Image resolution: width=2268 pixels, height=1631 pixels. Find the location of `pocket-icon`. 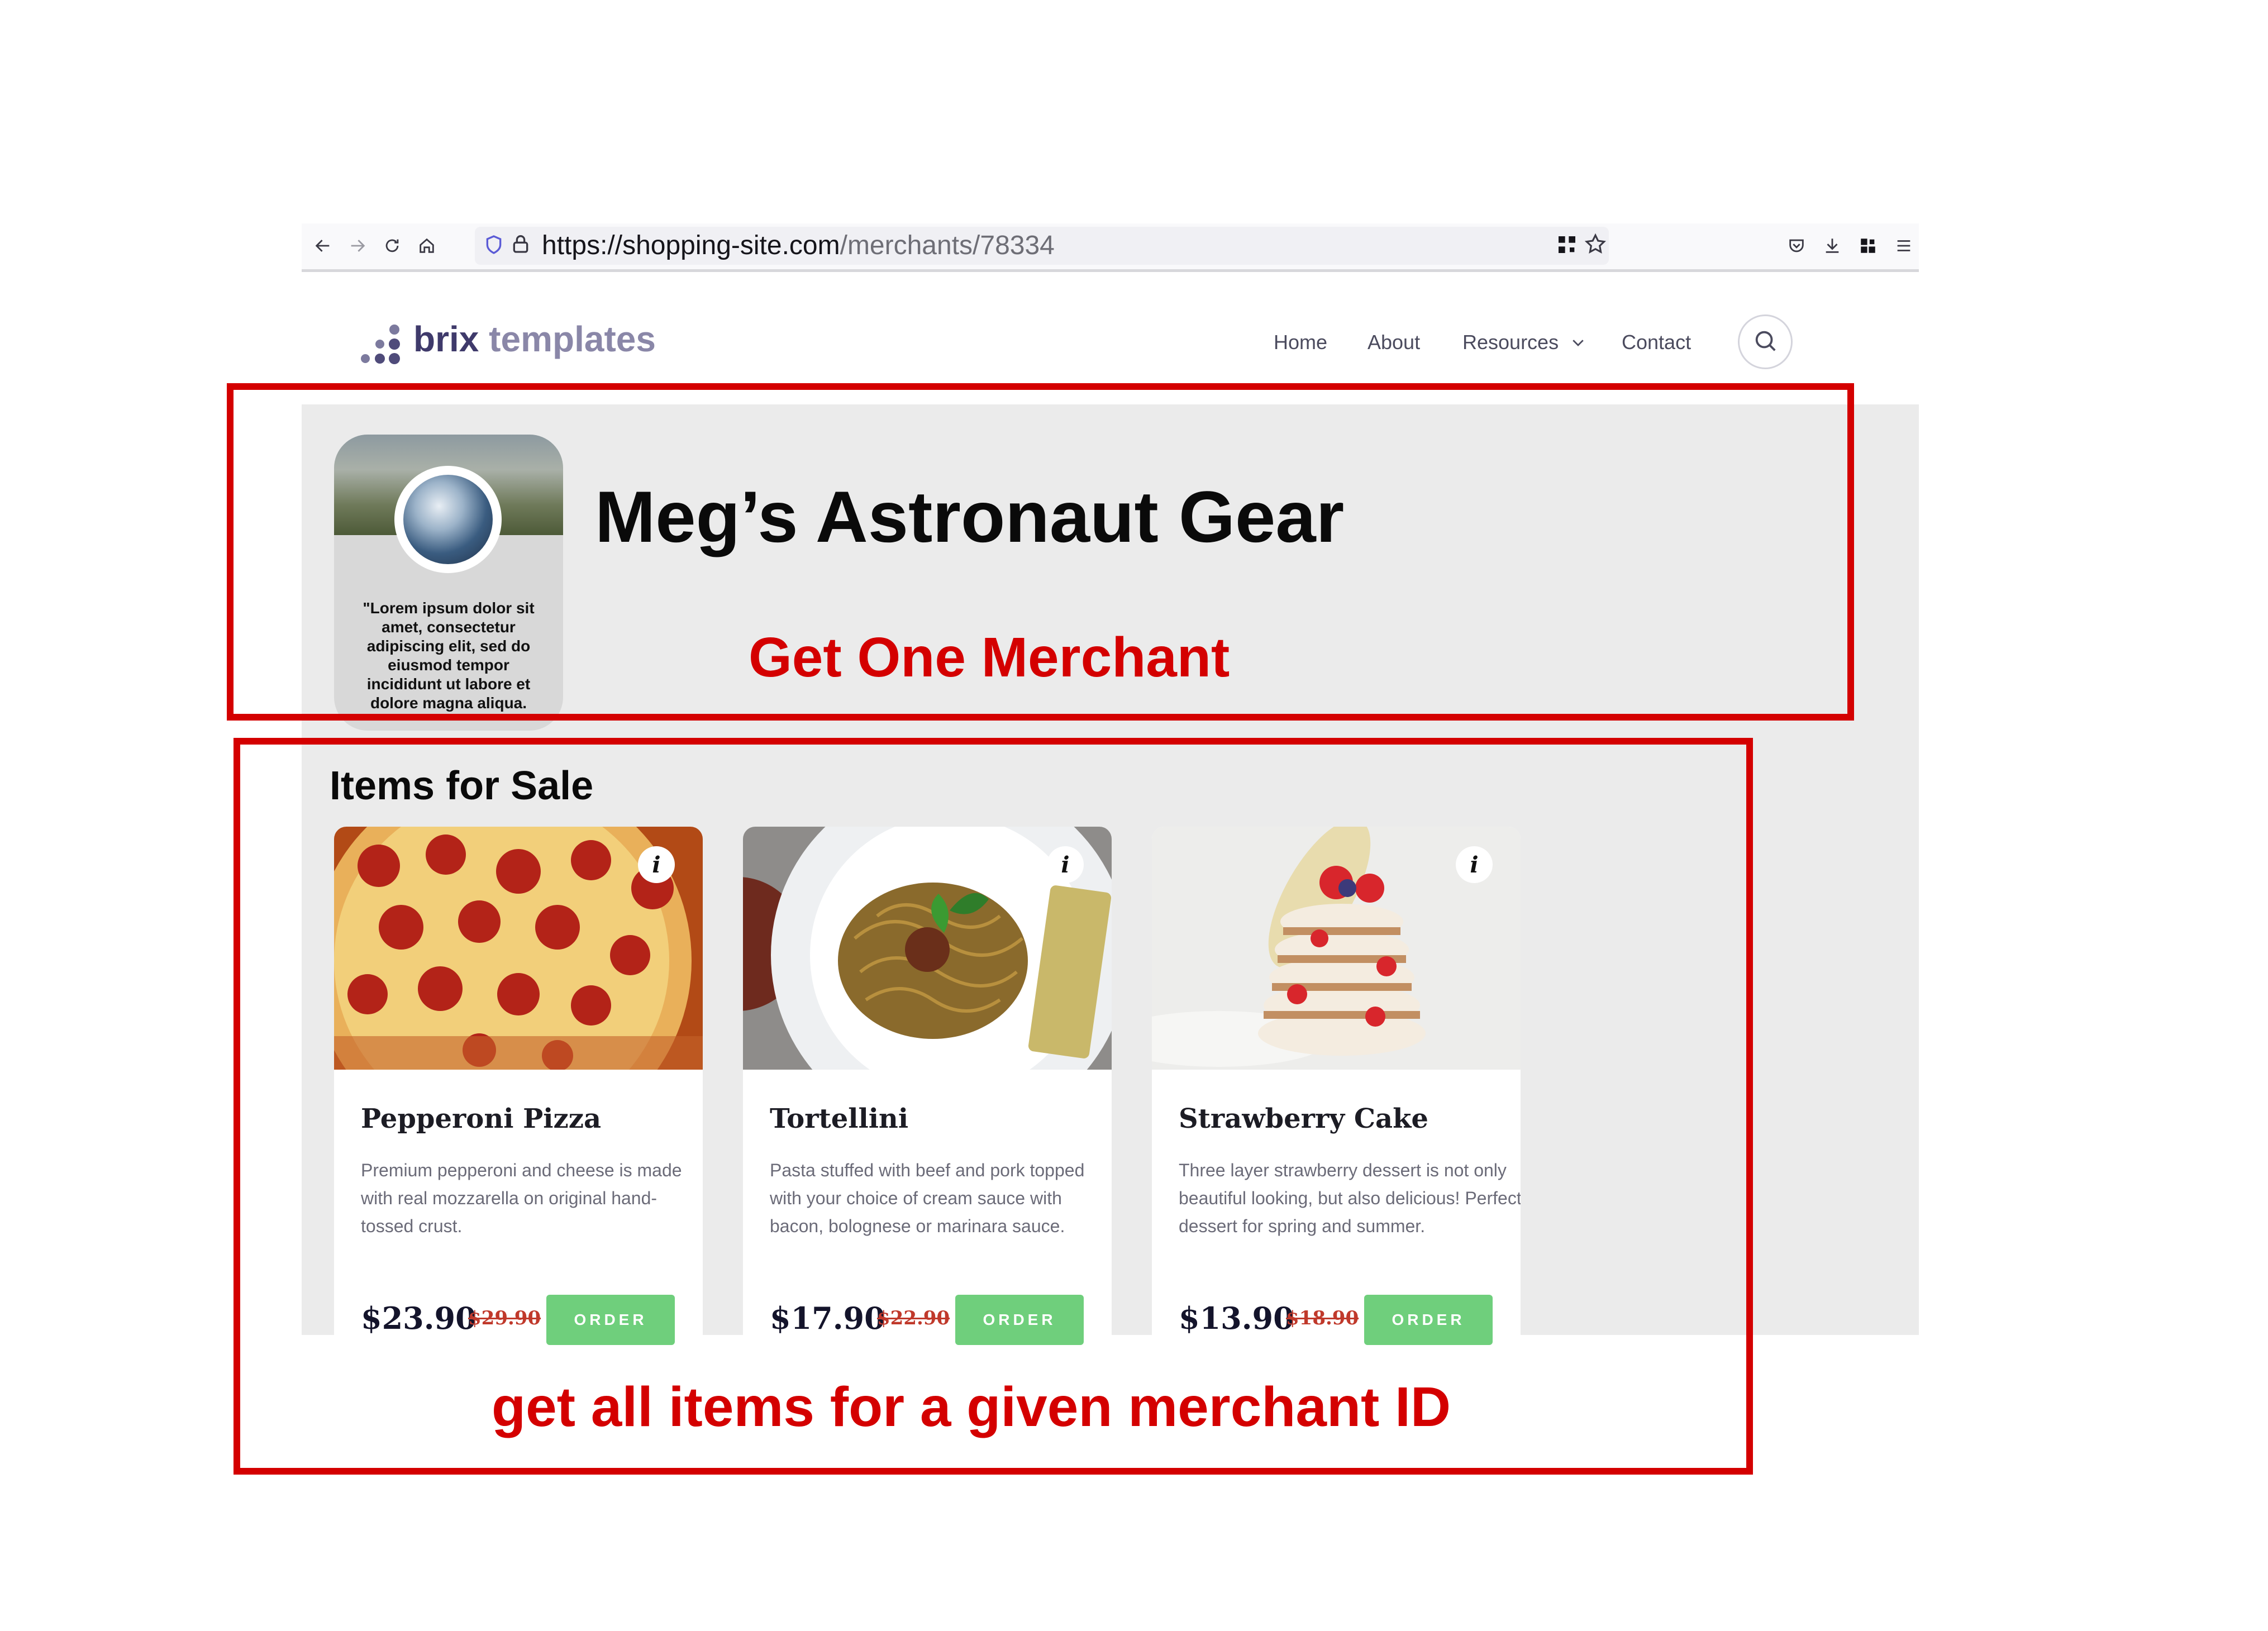

pocket-icon is located at coordinates (1796, 245).